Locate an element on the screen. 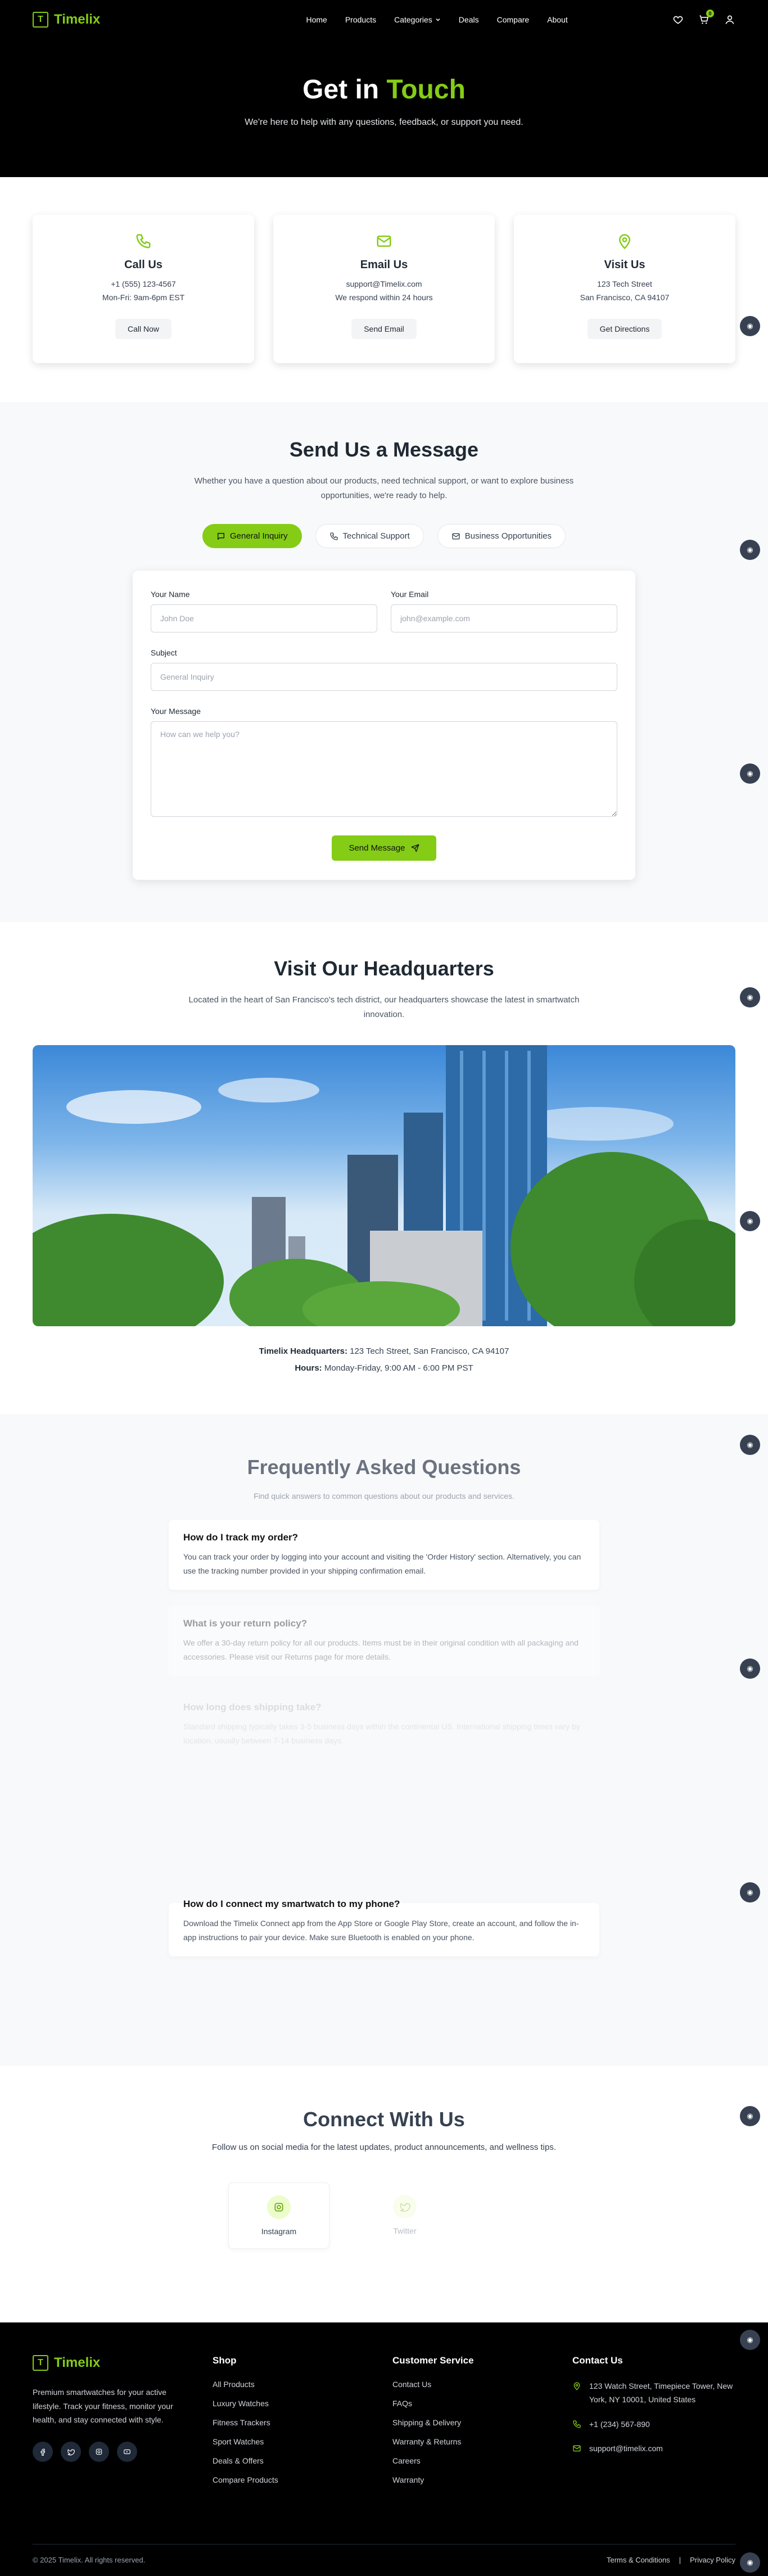  email-field is located at coordinates (504, 618).